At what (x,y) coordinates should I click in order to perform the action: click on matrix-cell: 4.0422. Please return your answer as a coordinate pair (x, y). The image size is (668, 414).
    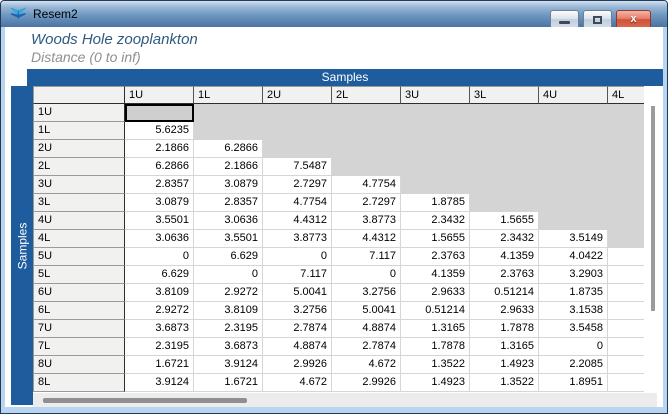
    Looking at the image, I should click on (573, 257).